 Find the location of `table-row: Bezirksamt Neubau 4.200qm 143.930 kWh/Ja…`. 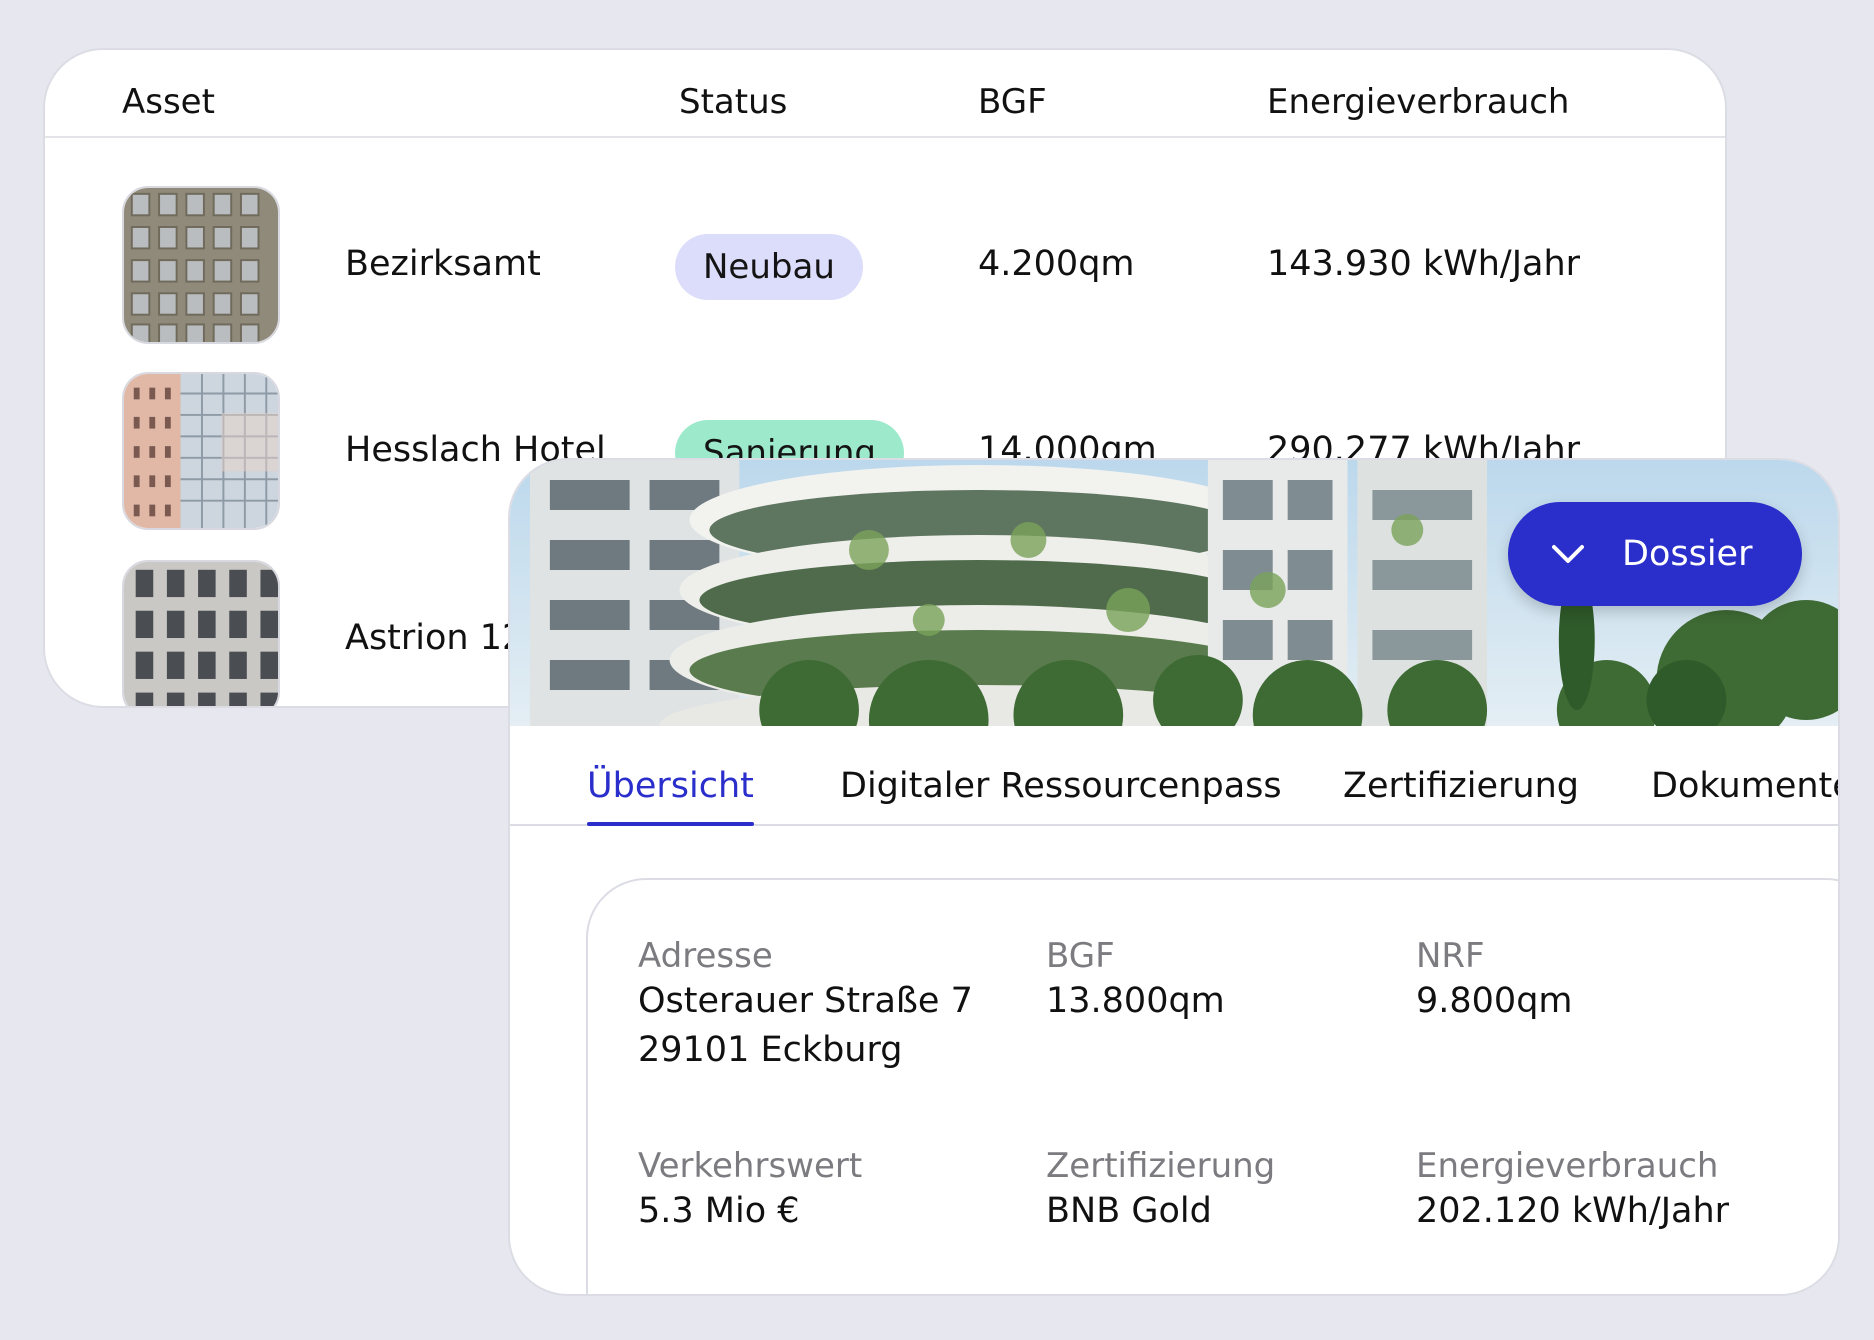

table-row: Bezirksamt Neubau 4.200qm 143.930 kWh/Ja… is located at coordinates (885, 266).